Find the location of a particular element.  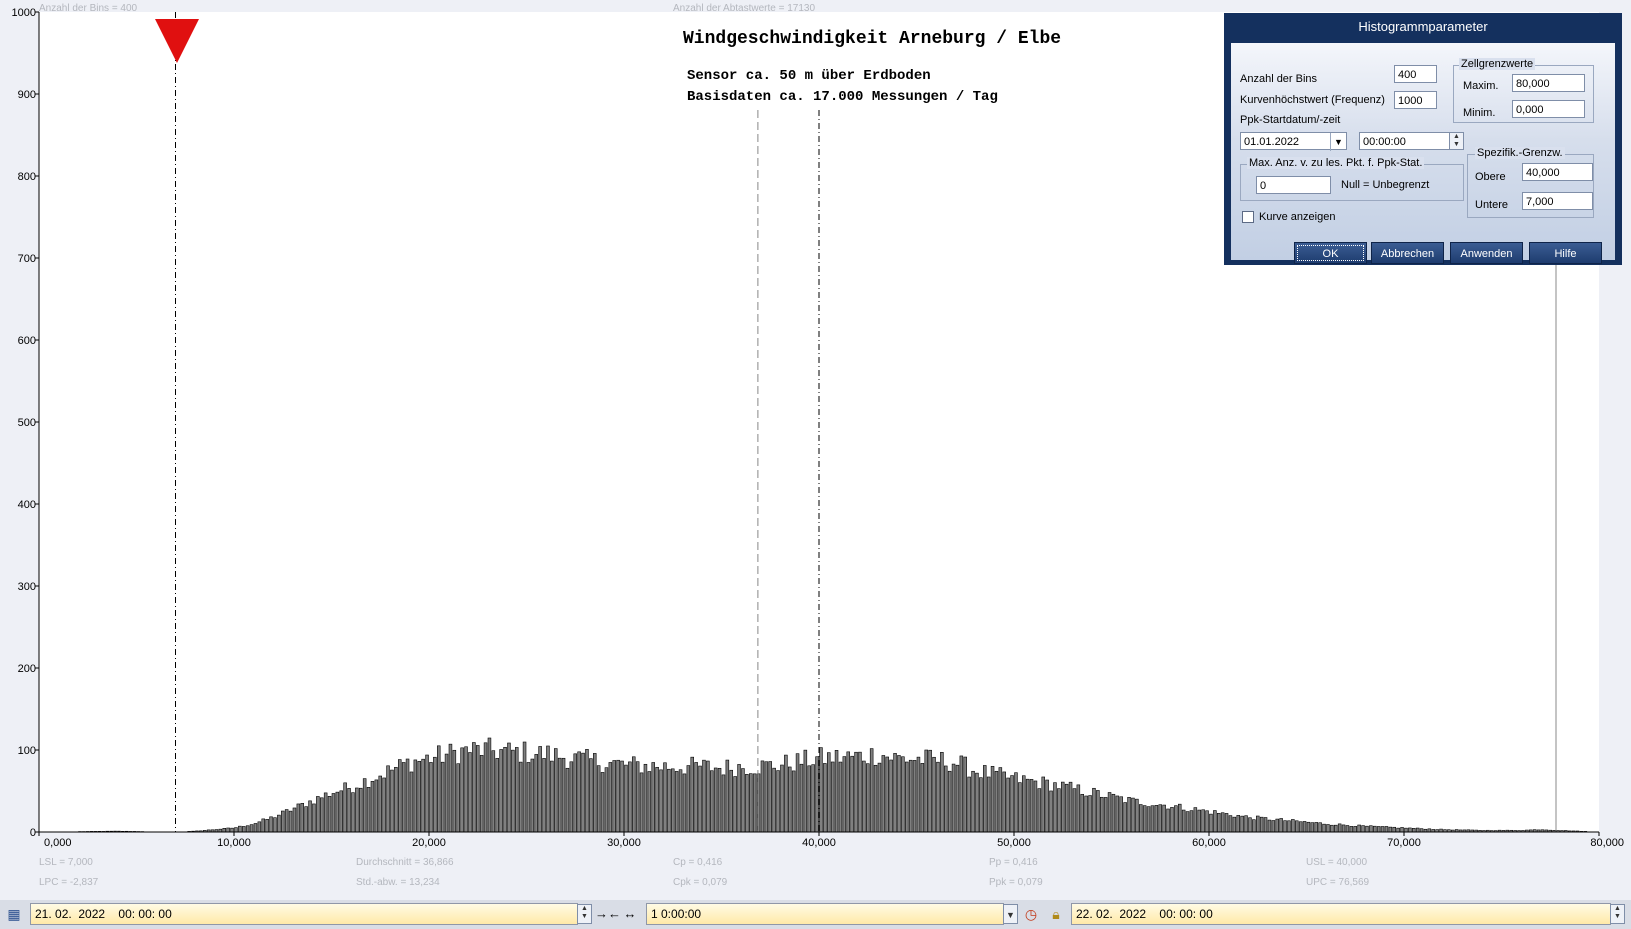

bins-input: 400 is located at coordinates (1415, 74).